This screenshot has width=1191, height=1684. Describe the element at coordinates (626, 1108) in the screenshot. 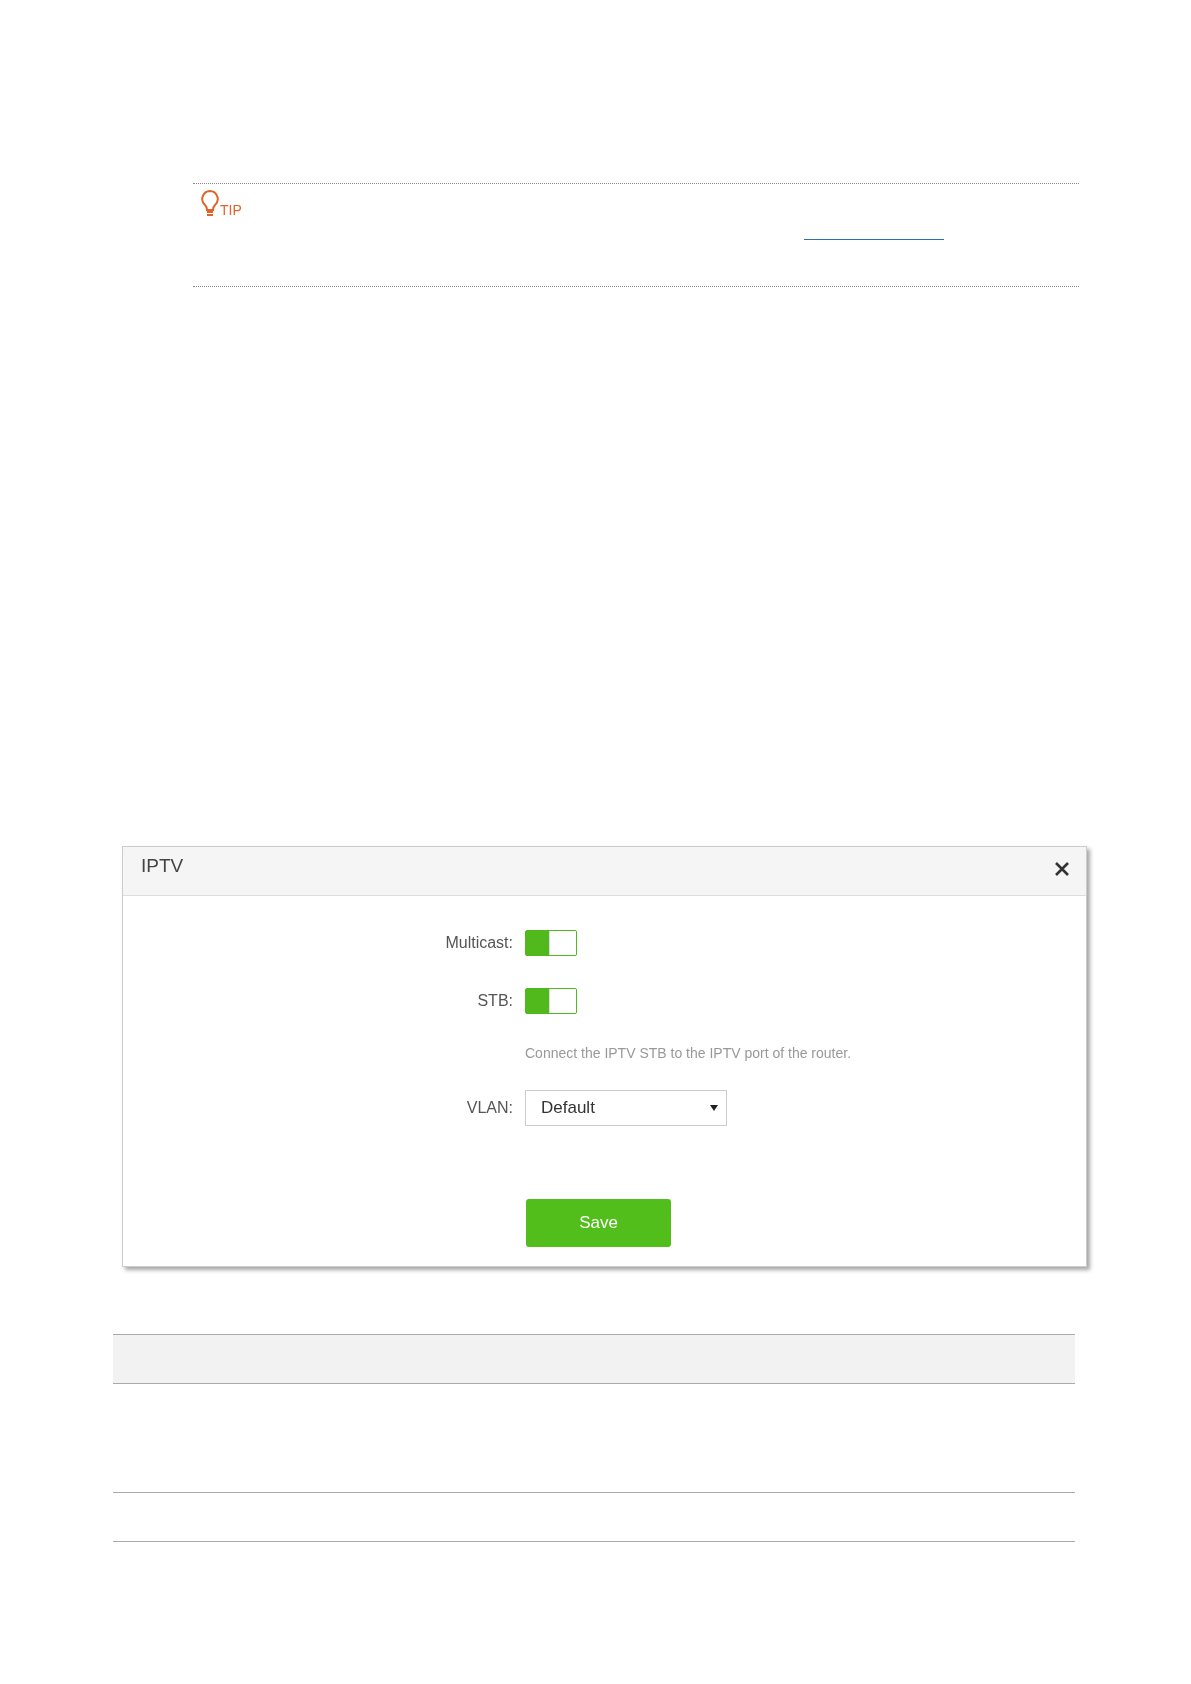

I see `vlan-dropdown: Default` at that location.